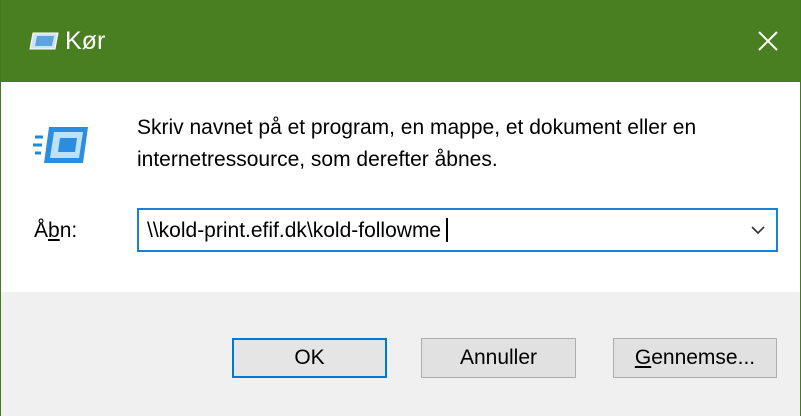 This screenshot has width=801, height=416. What do you see at coordinates (457, 230) in the screenshot?
I see `open-combobox: \\kold-print.efif.dk\kold-followme` at bounding box center [457, 230].